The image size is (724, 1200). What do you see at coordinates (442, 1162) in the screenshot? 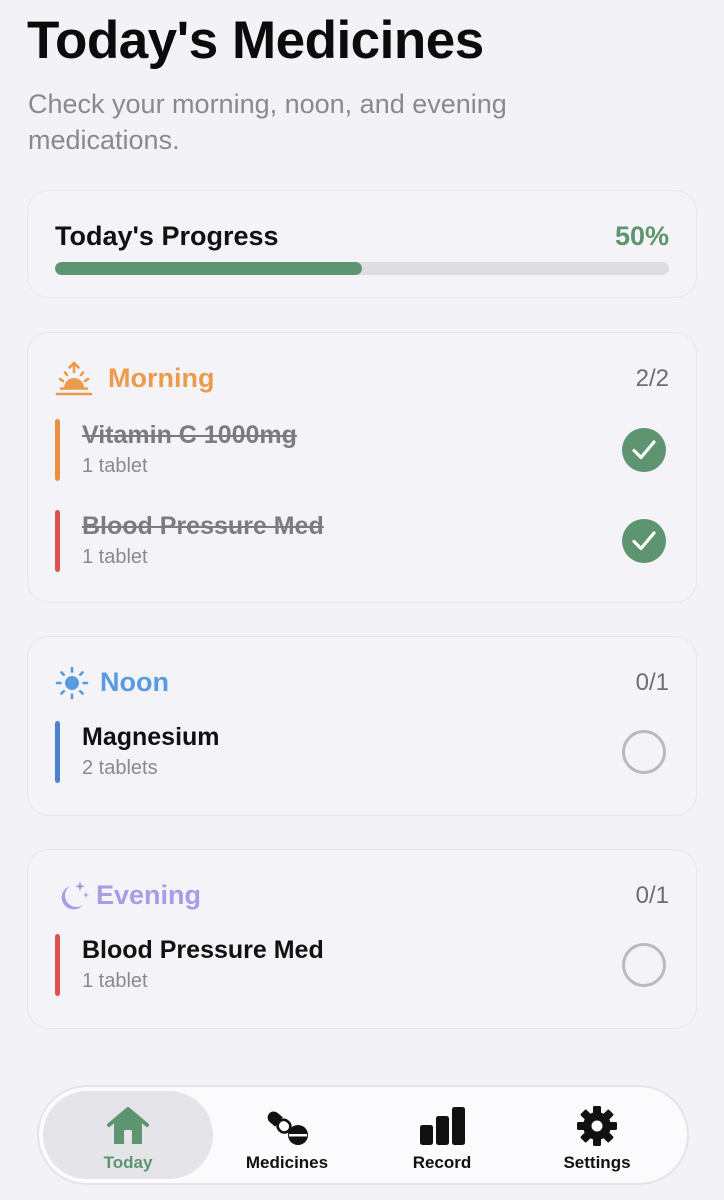
I see `tab-label: Record` at bounding box center [442, 1162].